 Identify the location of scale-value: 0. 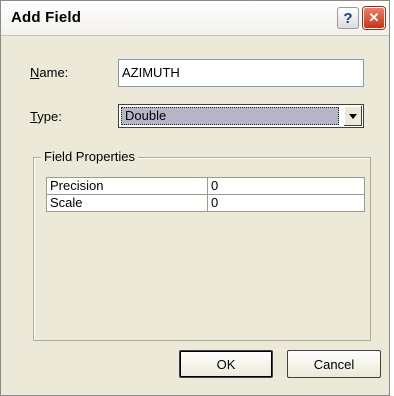
(286, 203).